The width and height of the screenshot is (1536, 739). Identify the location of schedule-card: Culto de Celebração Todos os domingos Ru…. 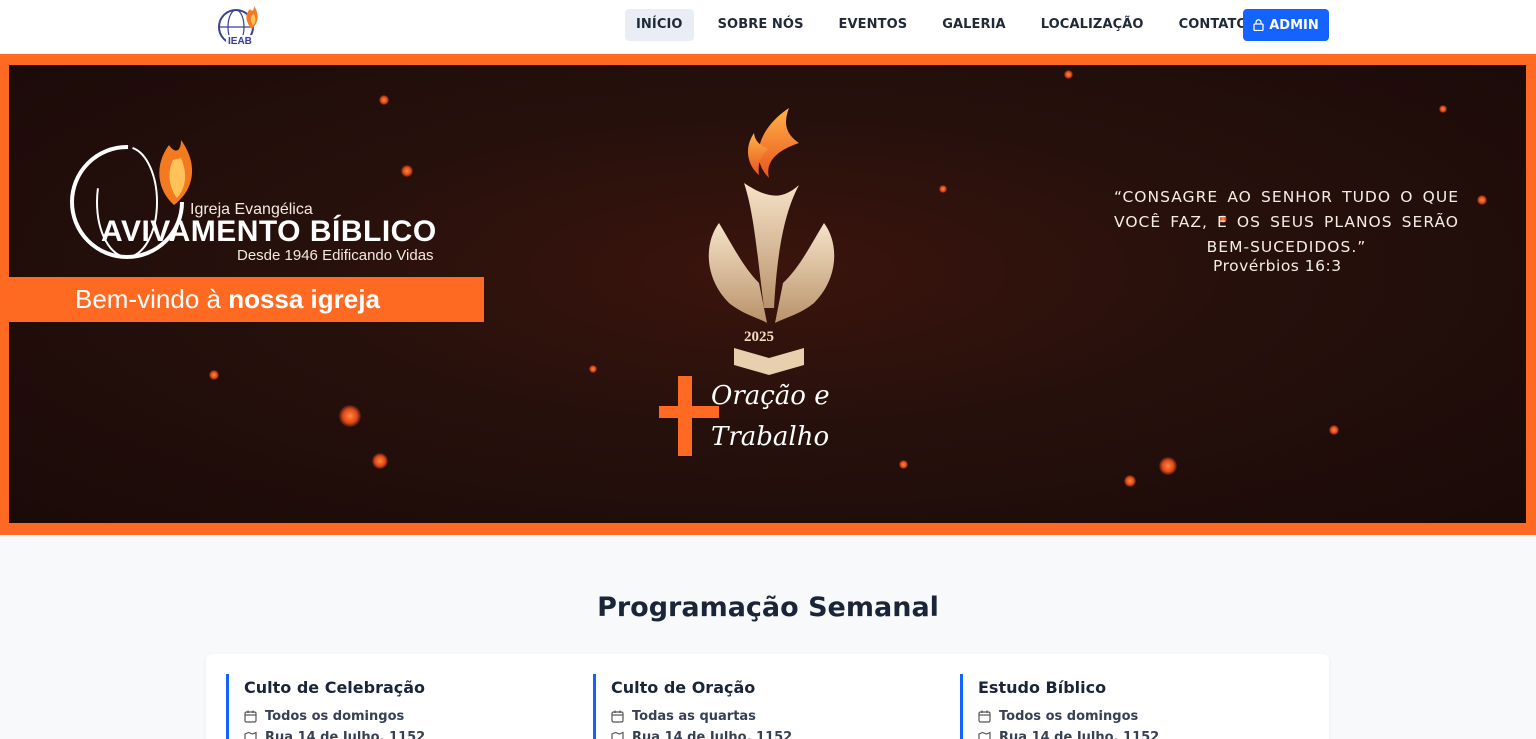
(767, 696).